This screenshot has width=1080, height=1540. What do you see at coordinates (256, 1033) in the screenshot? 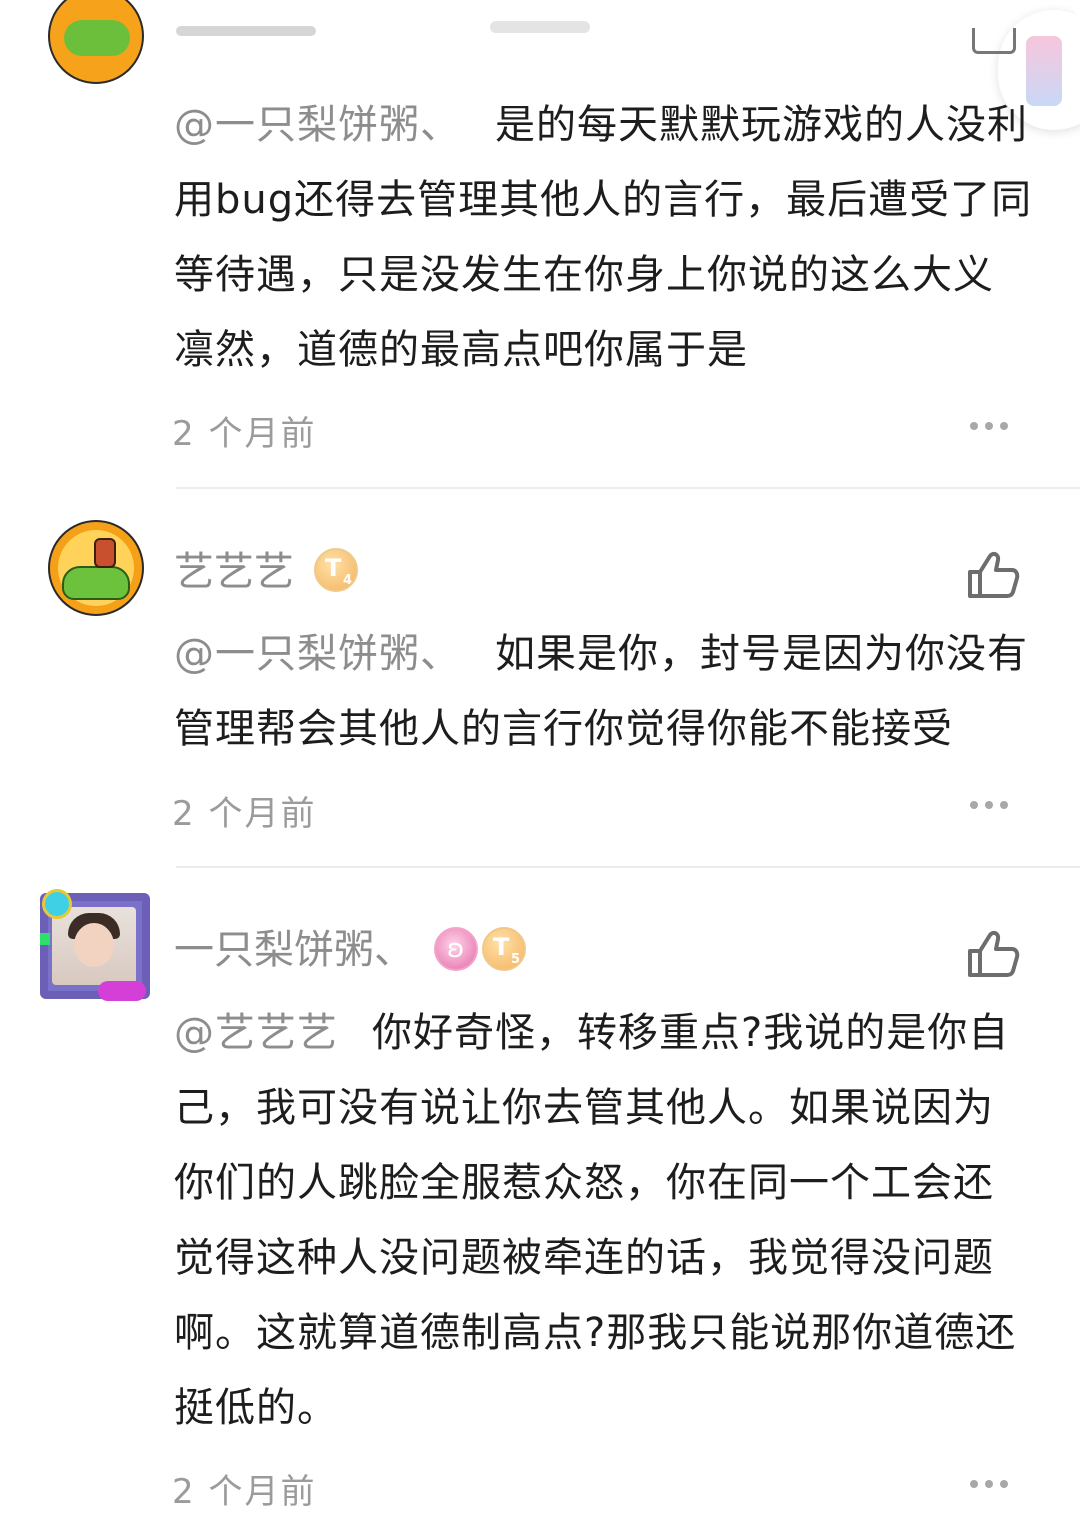
I see `mention: @艺艺艺` at bounding box center [256, 1033].